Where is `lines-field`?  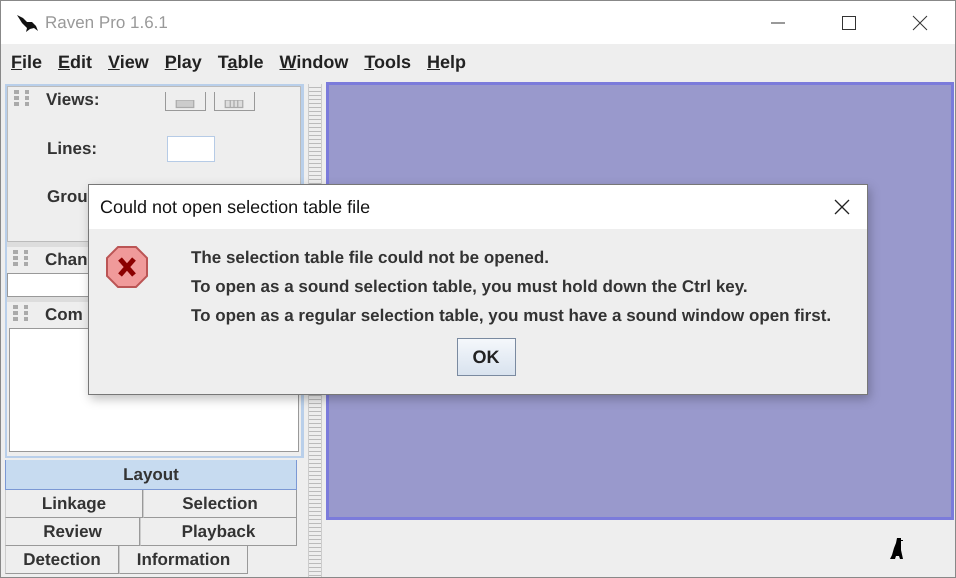 lines-field is located at coordinates (191, 149).